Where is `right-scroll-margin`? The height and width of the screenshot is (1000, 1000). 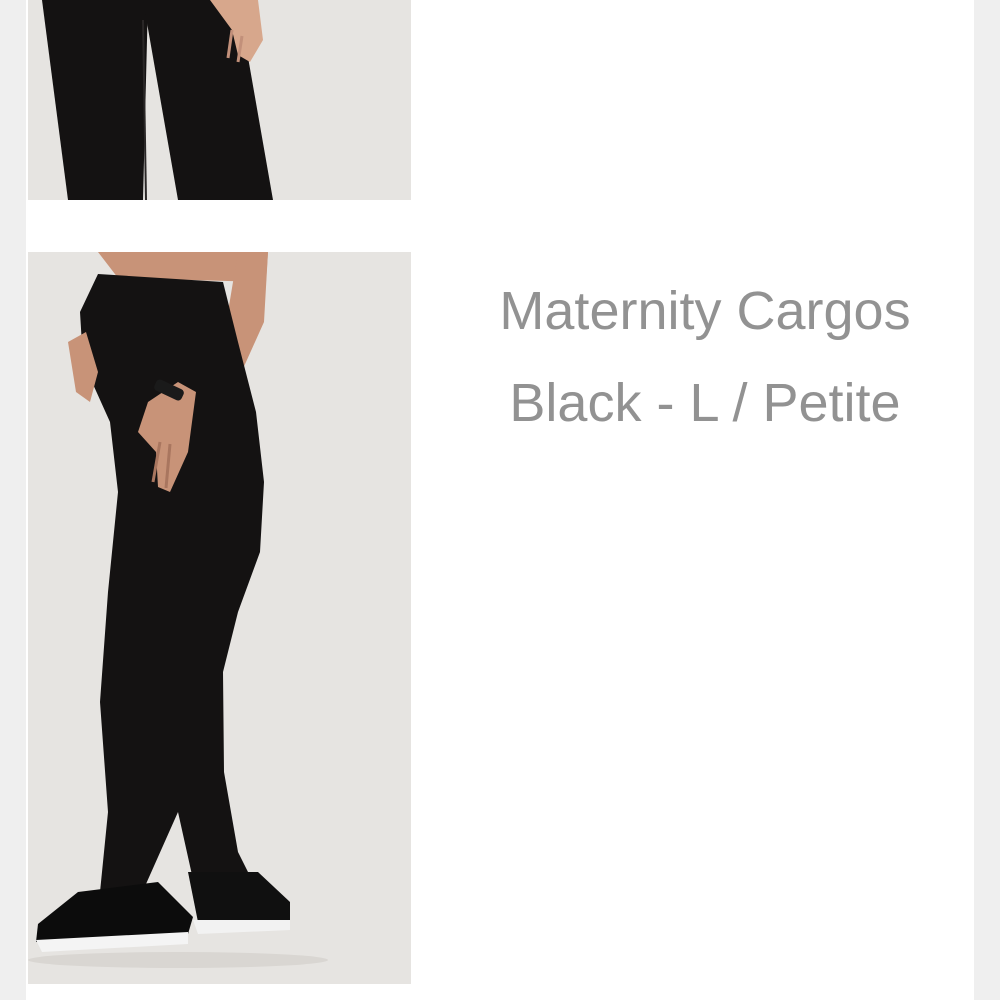 right-scroll-margin is located at coordinates (987, 500).